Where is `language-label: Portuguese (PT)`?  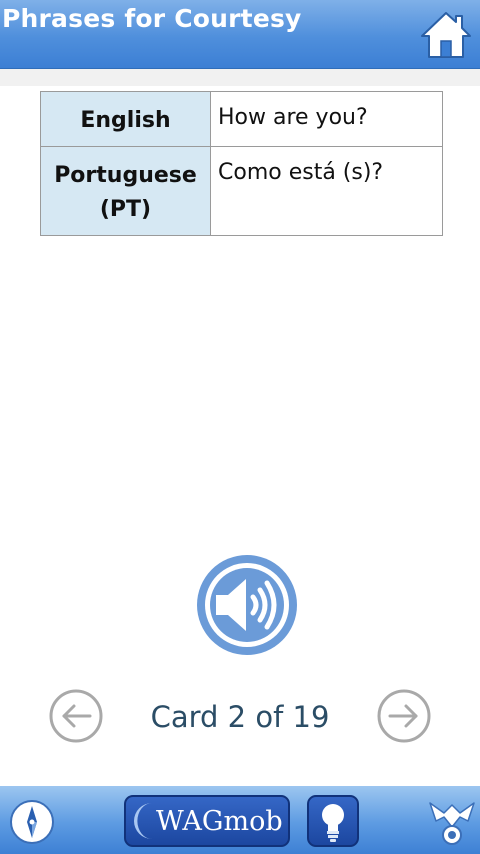 language-label: Portuguese (PT) is located at coordinates (125, 191).